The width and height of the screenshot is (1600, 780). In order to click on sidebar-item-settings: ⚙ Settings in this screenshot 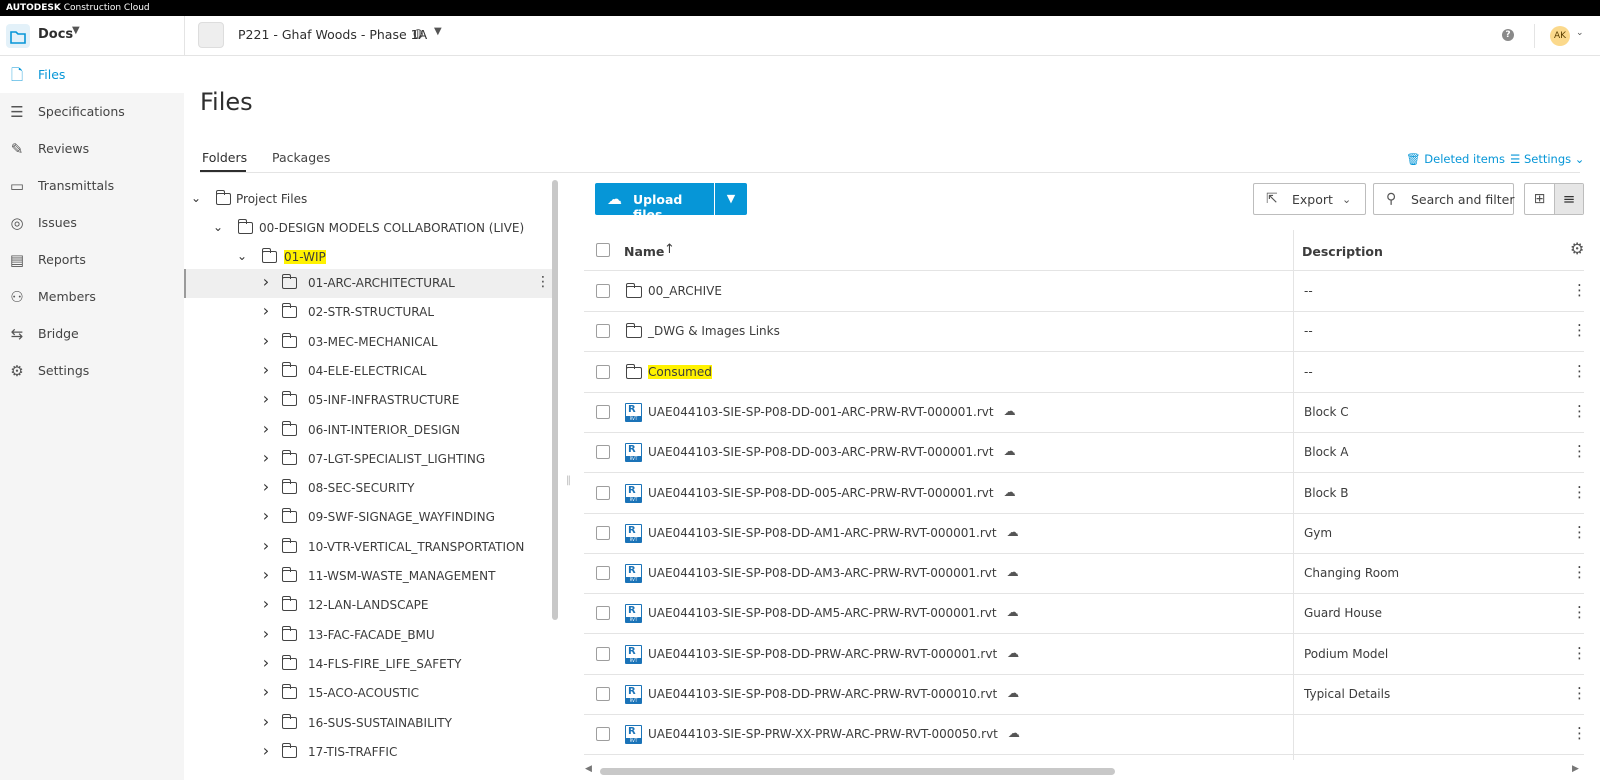, I will do `click(92, 371)`.